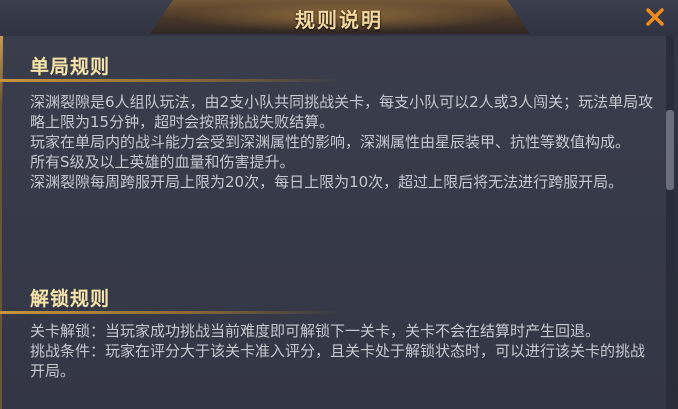 This screenshot has height=409, width=678. Describe the element at coordinates (162, 162) in the screenshot. I see `rule-paragraph: 所有S级及以上英雄的血量和伤害提升。` at that location.